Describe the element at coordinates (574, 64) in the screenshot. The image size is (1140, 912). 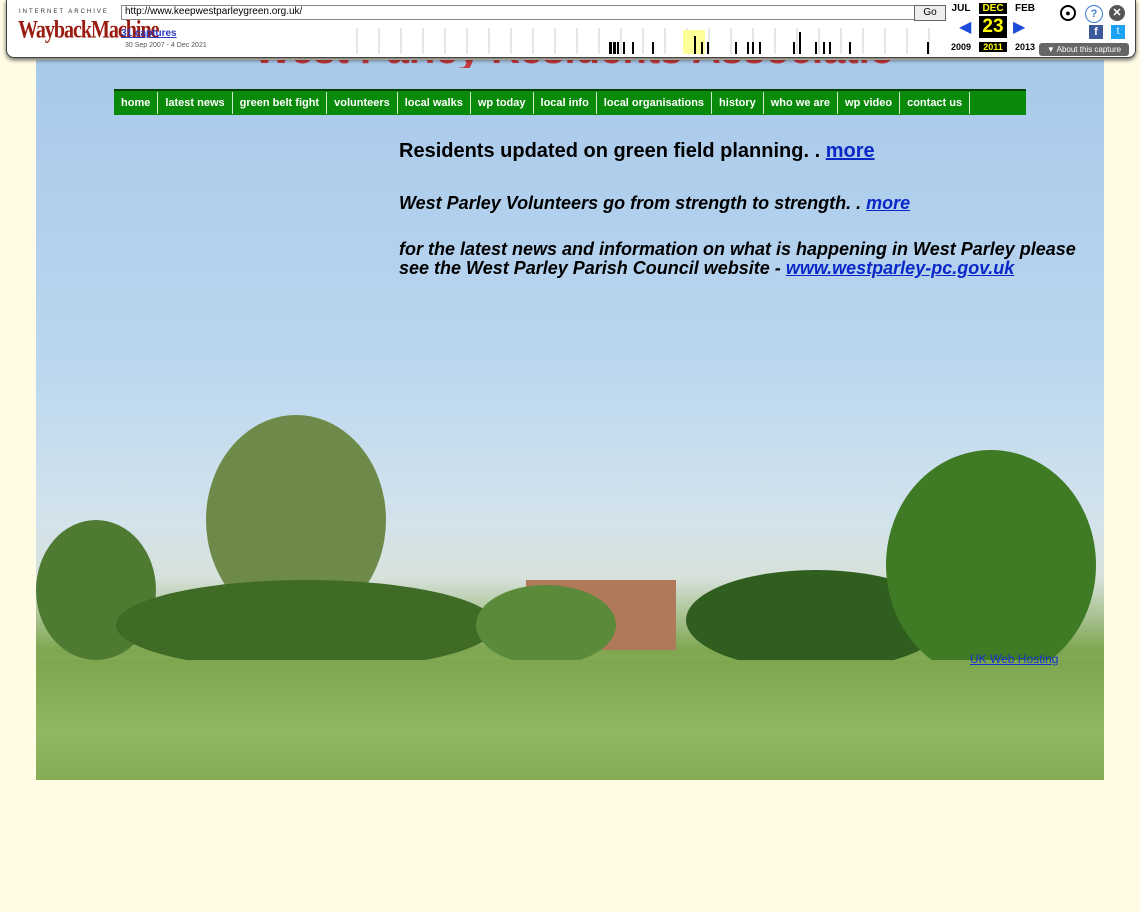
I see `site-title: West Parley Residents Association` at that location.